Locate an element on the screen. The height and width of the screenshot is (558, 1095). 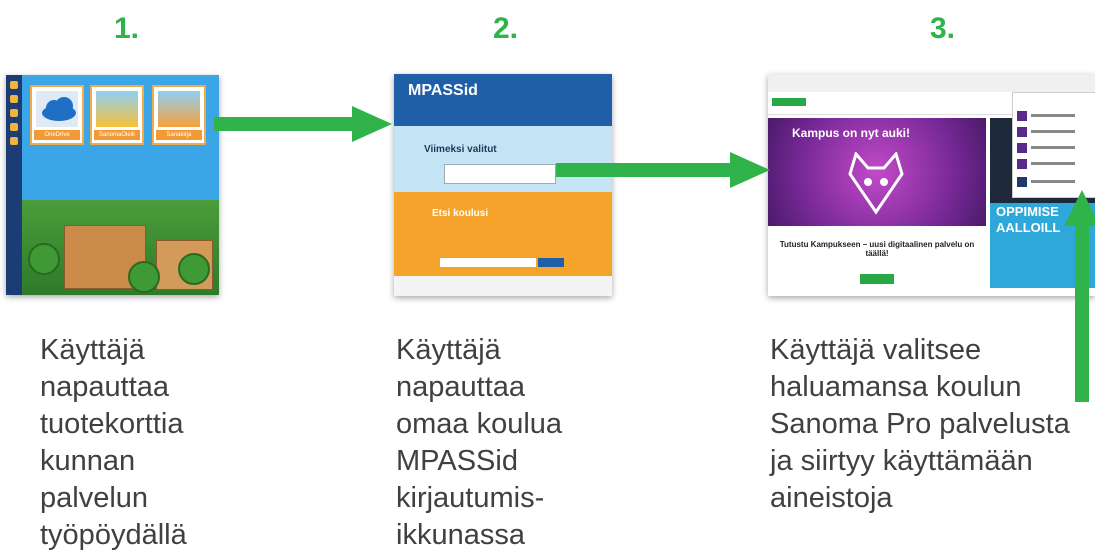
product-card-sanomaoleik: SanomaOleik is located at coordinates (117, 115).